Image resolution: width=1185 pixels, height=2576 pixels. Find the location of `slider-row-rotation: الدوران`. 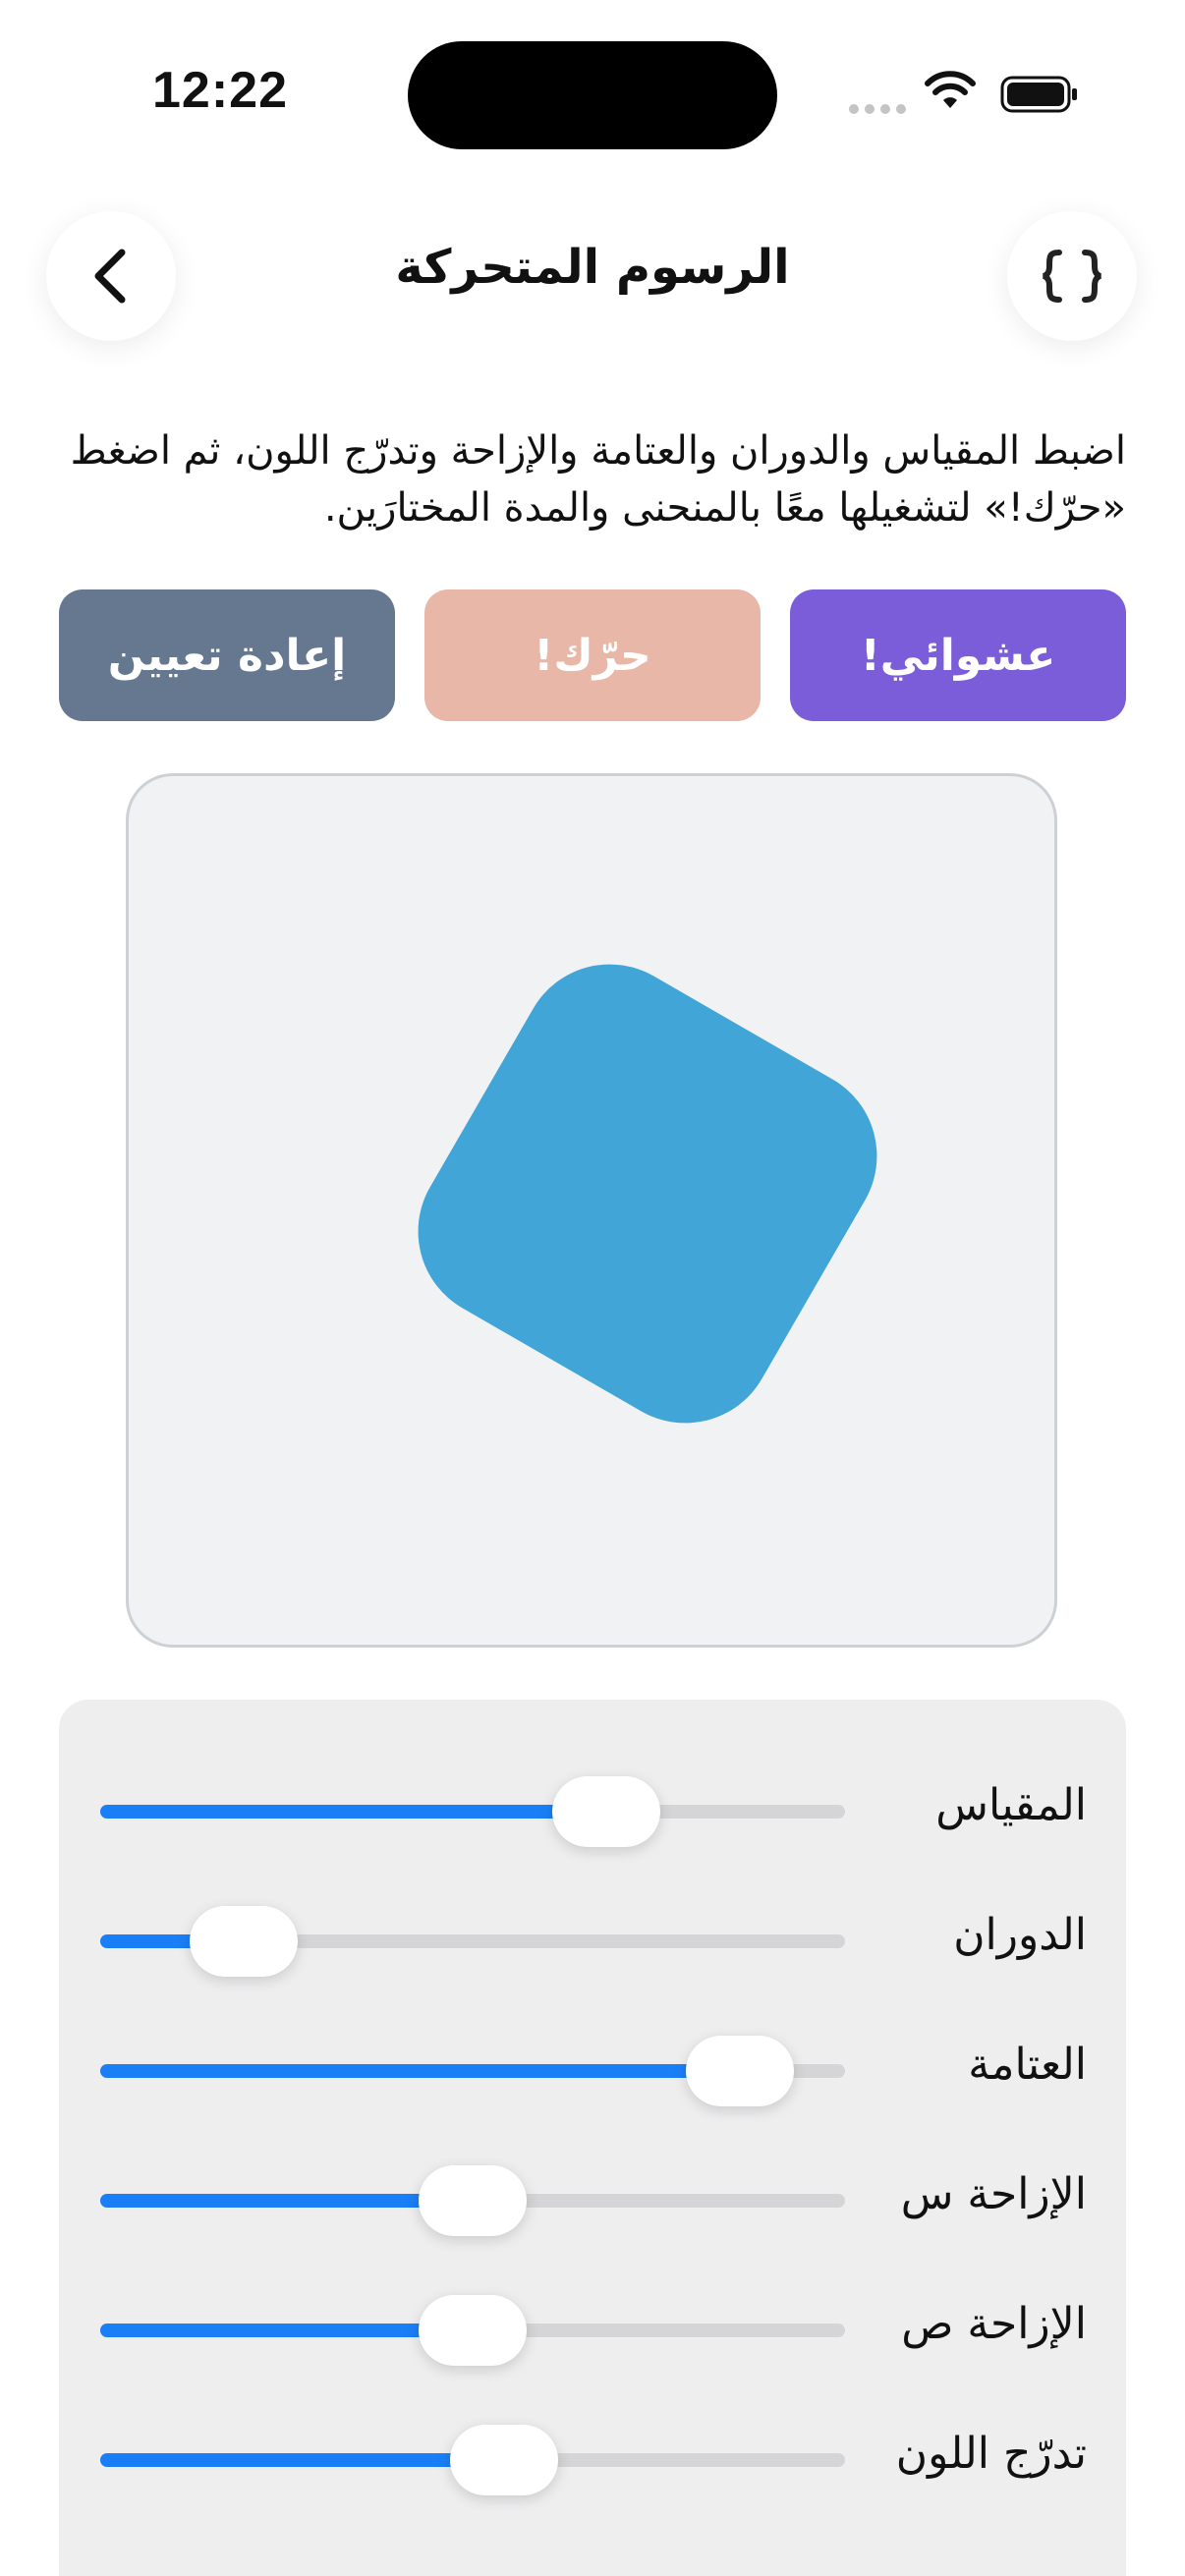

slider-row-rotation: الدوران is located at coordinates (592, 1939).